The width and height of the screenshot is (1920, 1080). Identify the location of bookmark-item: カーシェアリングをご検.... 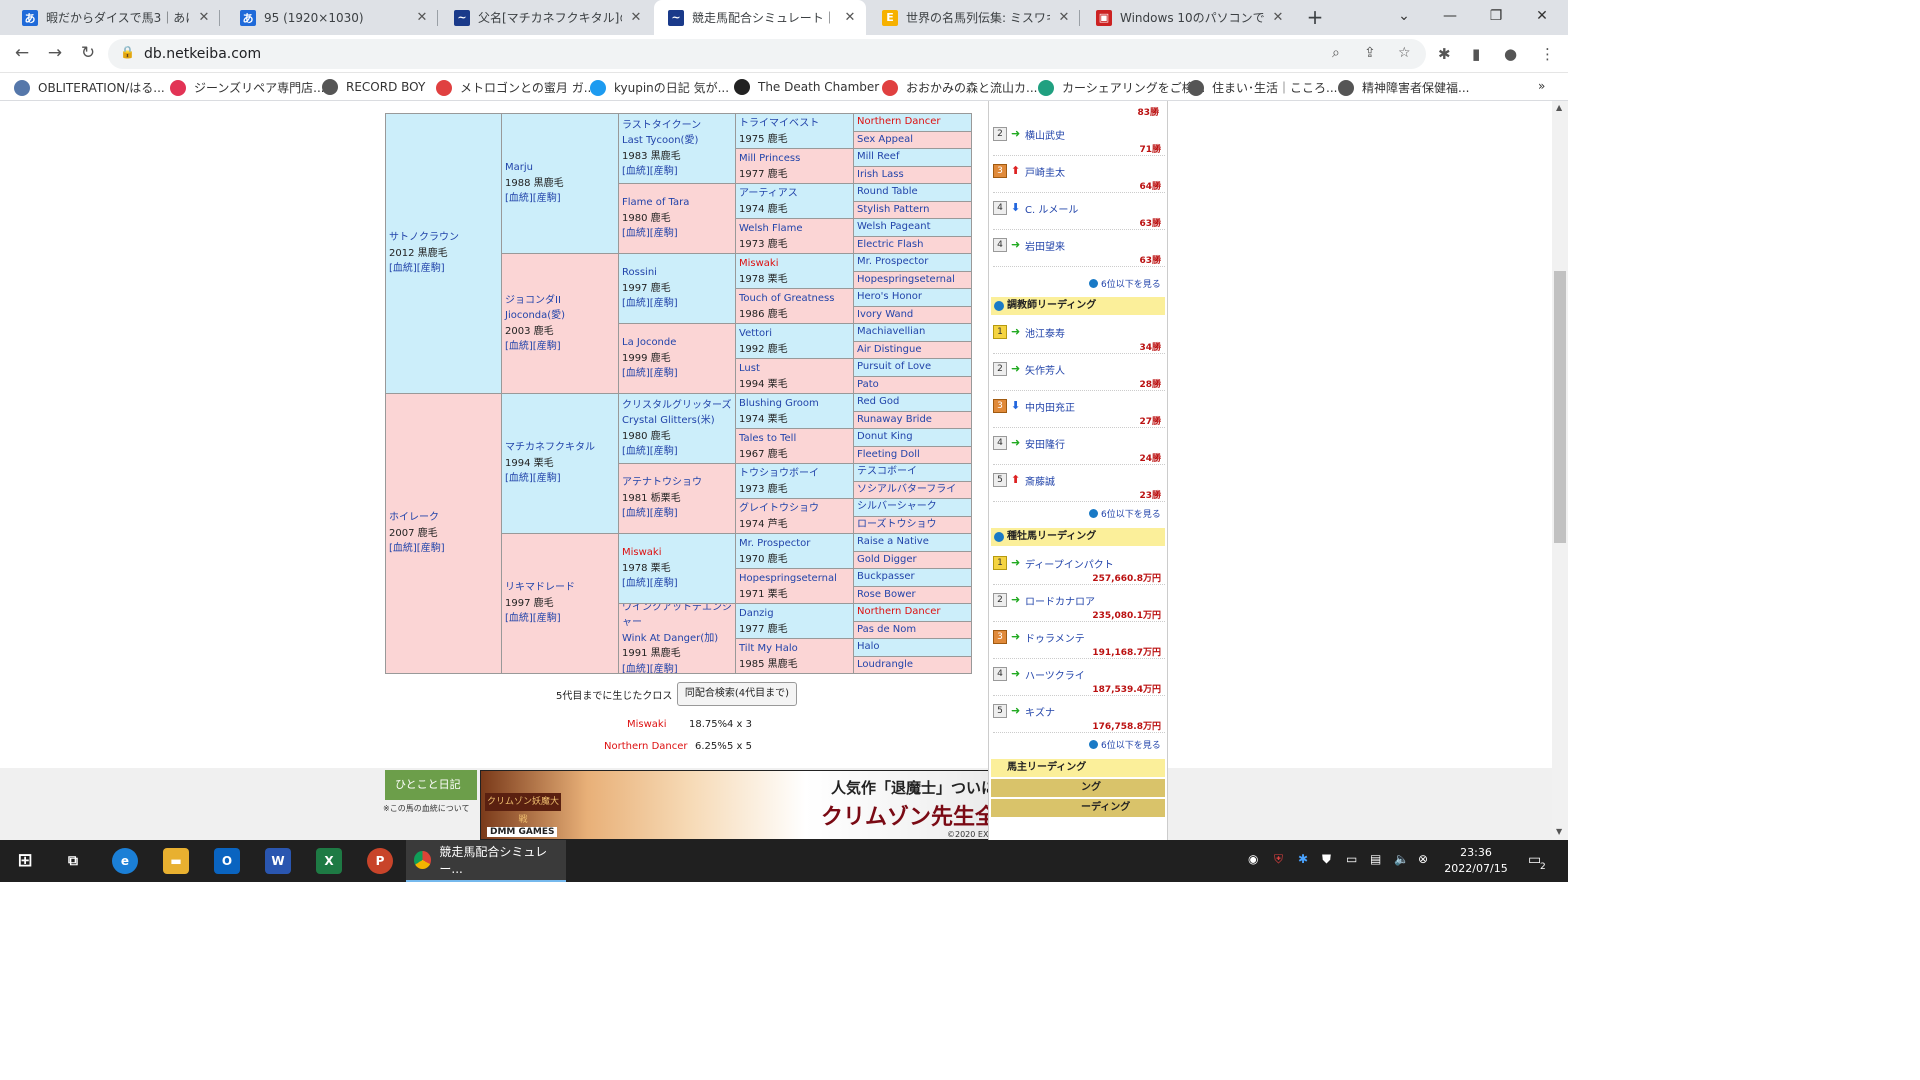
(1121, 87).